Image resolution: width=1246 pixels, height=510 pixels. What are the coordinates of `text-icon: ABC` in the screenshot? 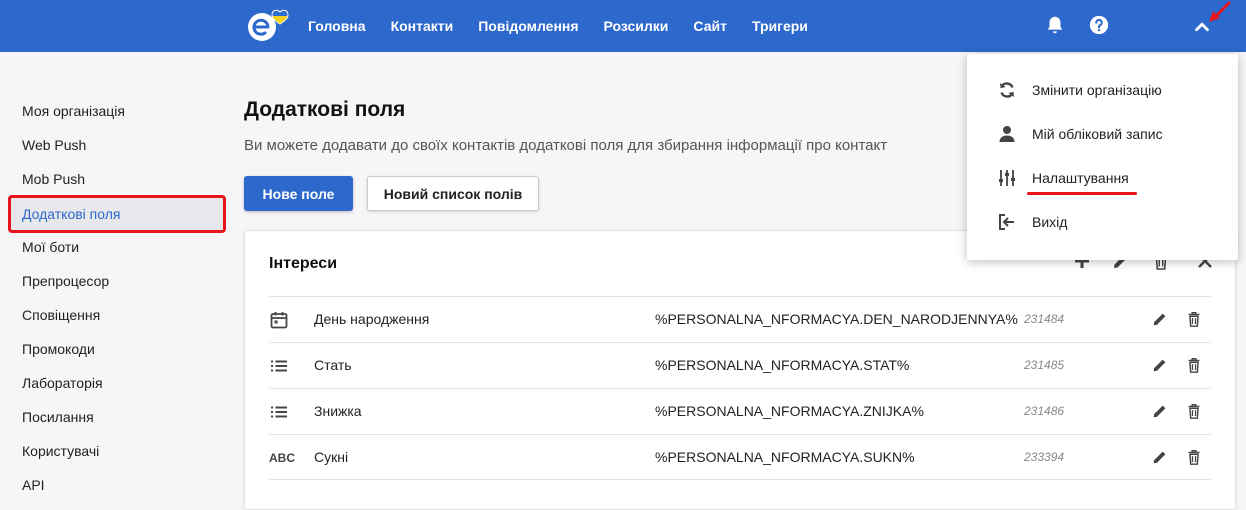 It's located at (282, 458).